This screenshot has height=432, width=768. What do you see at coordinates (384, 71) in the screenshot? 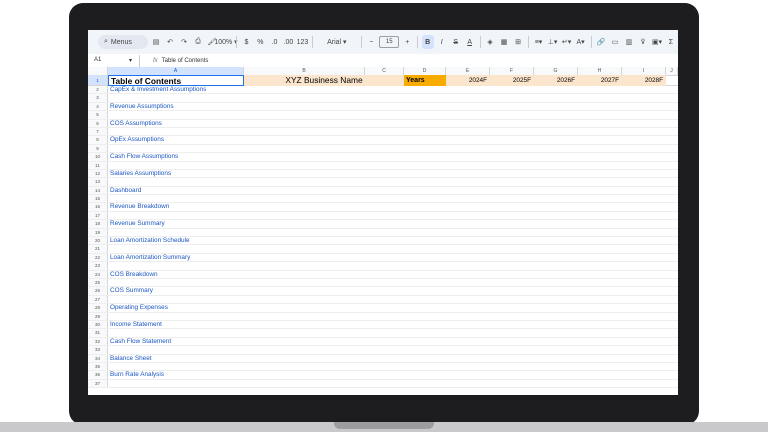
I see `column-header-c: C` at bounding box center [384, 71].